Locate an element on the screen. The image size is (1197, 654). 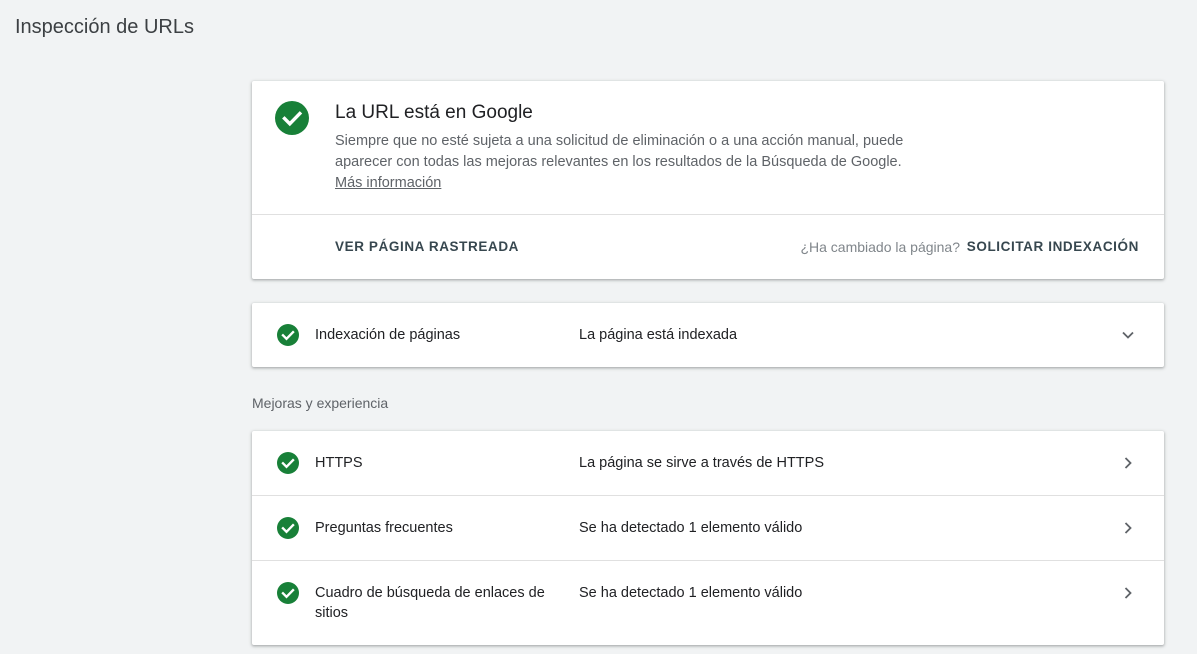
page-indexing-value: La página está indexada is located at coordinates (658, 335).